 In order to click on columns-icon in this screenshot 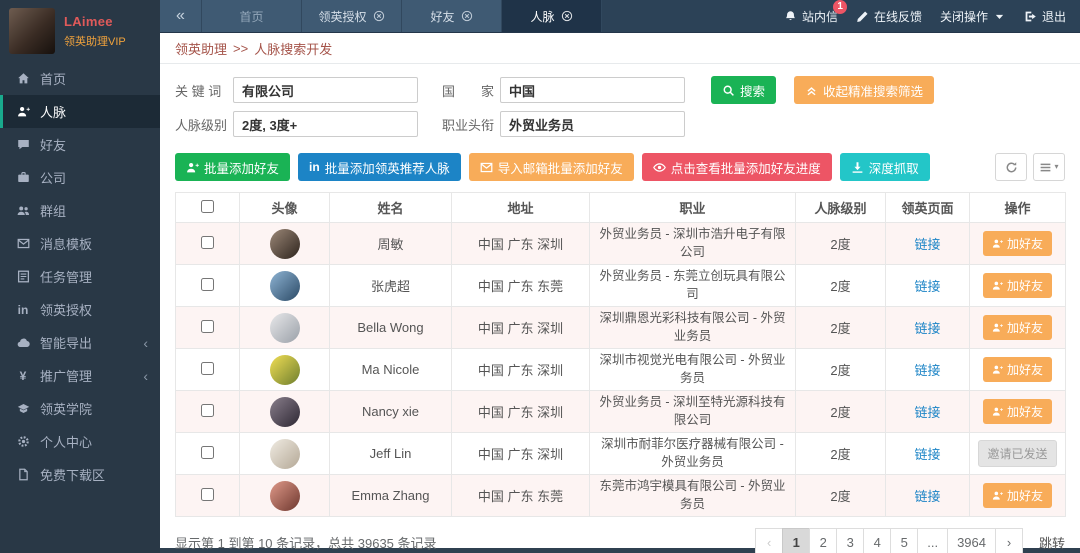, I will do `click(1045, 167)`.